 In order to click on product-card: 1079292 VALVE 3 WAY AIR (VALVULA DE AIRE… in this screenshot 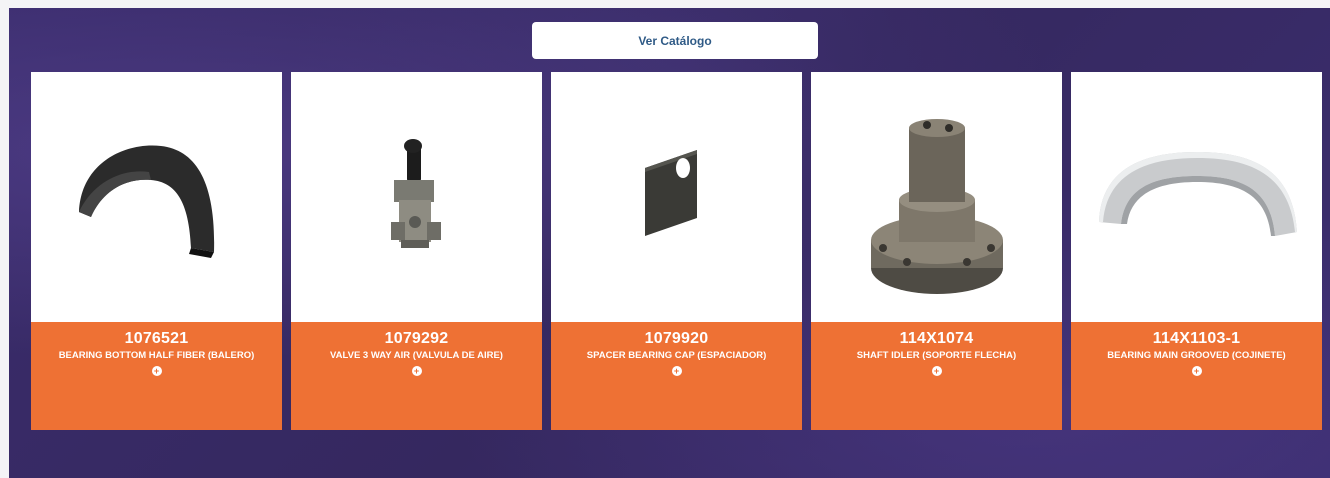, I will do `click(416, 251)`.